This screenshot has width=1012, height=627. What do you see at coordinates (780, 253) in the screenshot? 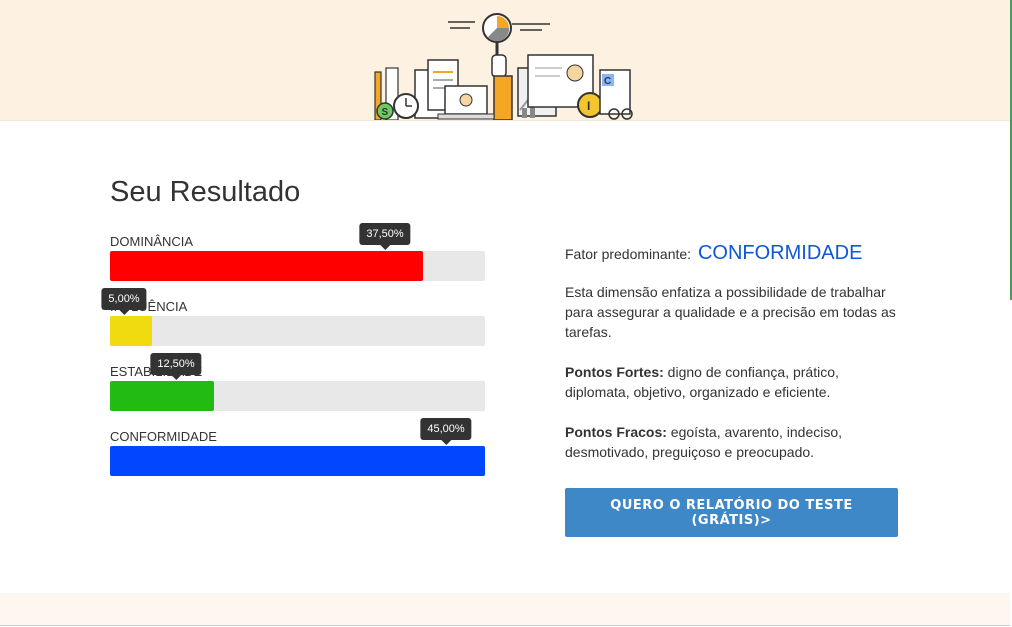
I see `factor-value: CONFORMIDADE` at bounding box center [780, 253].